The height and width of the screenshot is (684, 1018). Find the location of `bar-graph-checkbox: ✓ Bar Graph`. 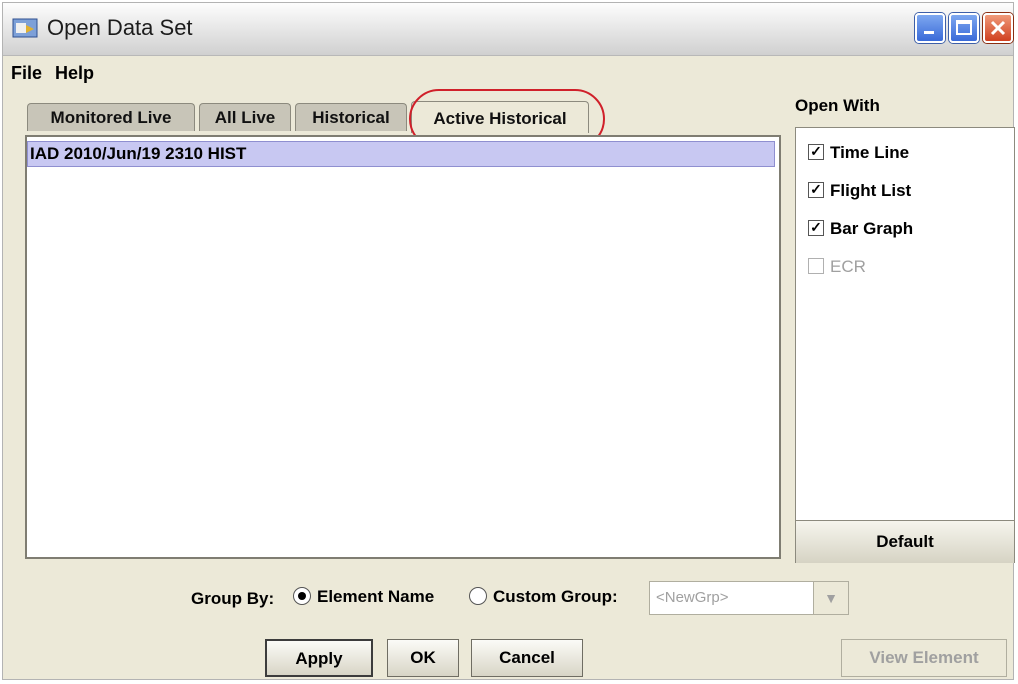

bar-graph-checkbox: ✓ Bar Graph is located at coordinates (860, 229).